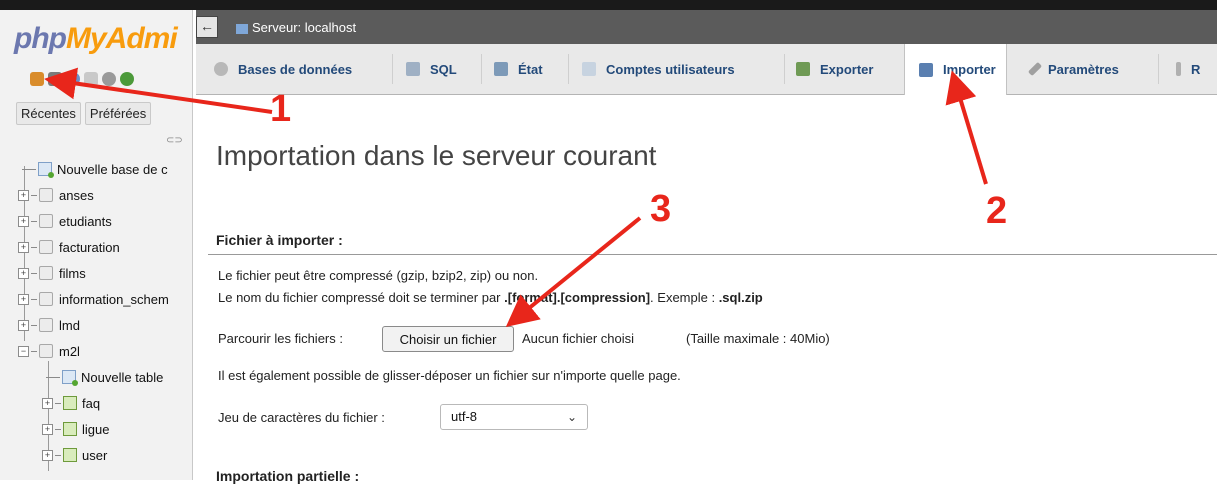 The image size is (1217, 484). What do you see at coordinates (661, 209) in the screenshot?
I see `annotation-number-3: 3` at bounding box center [661, 209].